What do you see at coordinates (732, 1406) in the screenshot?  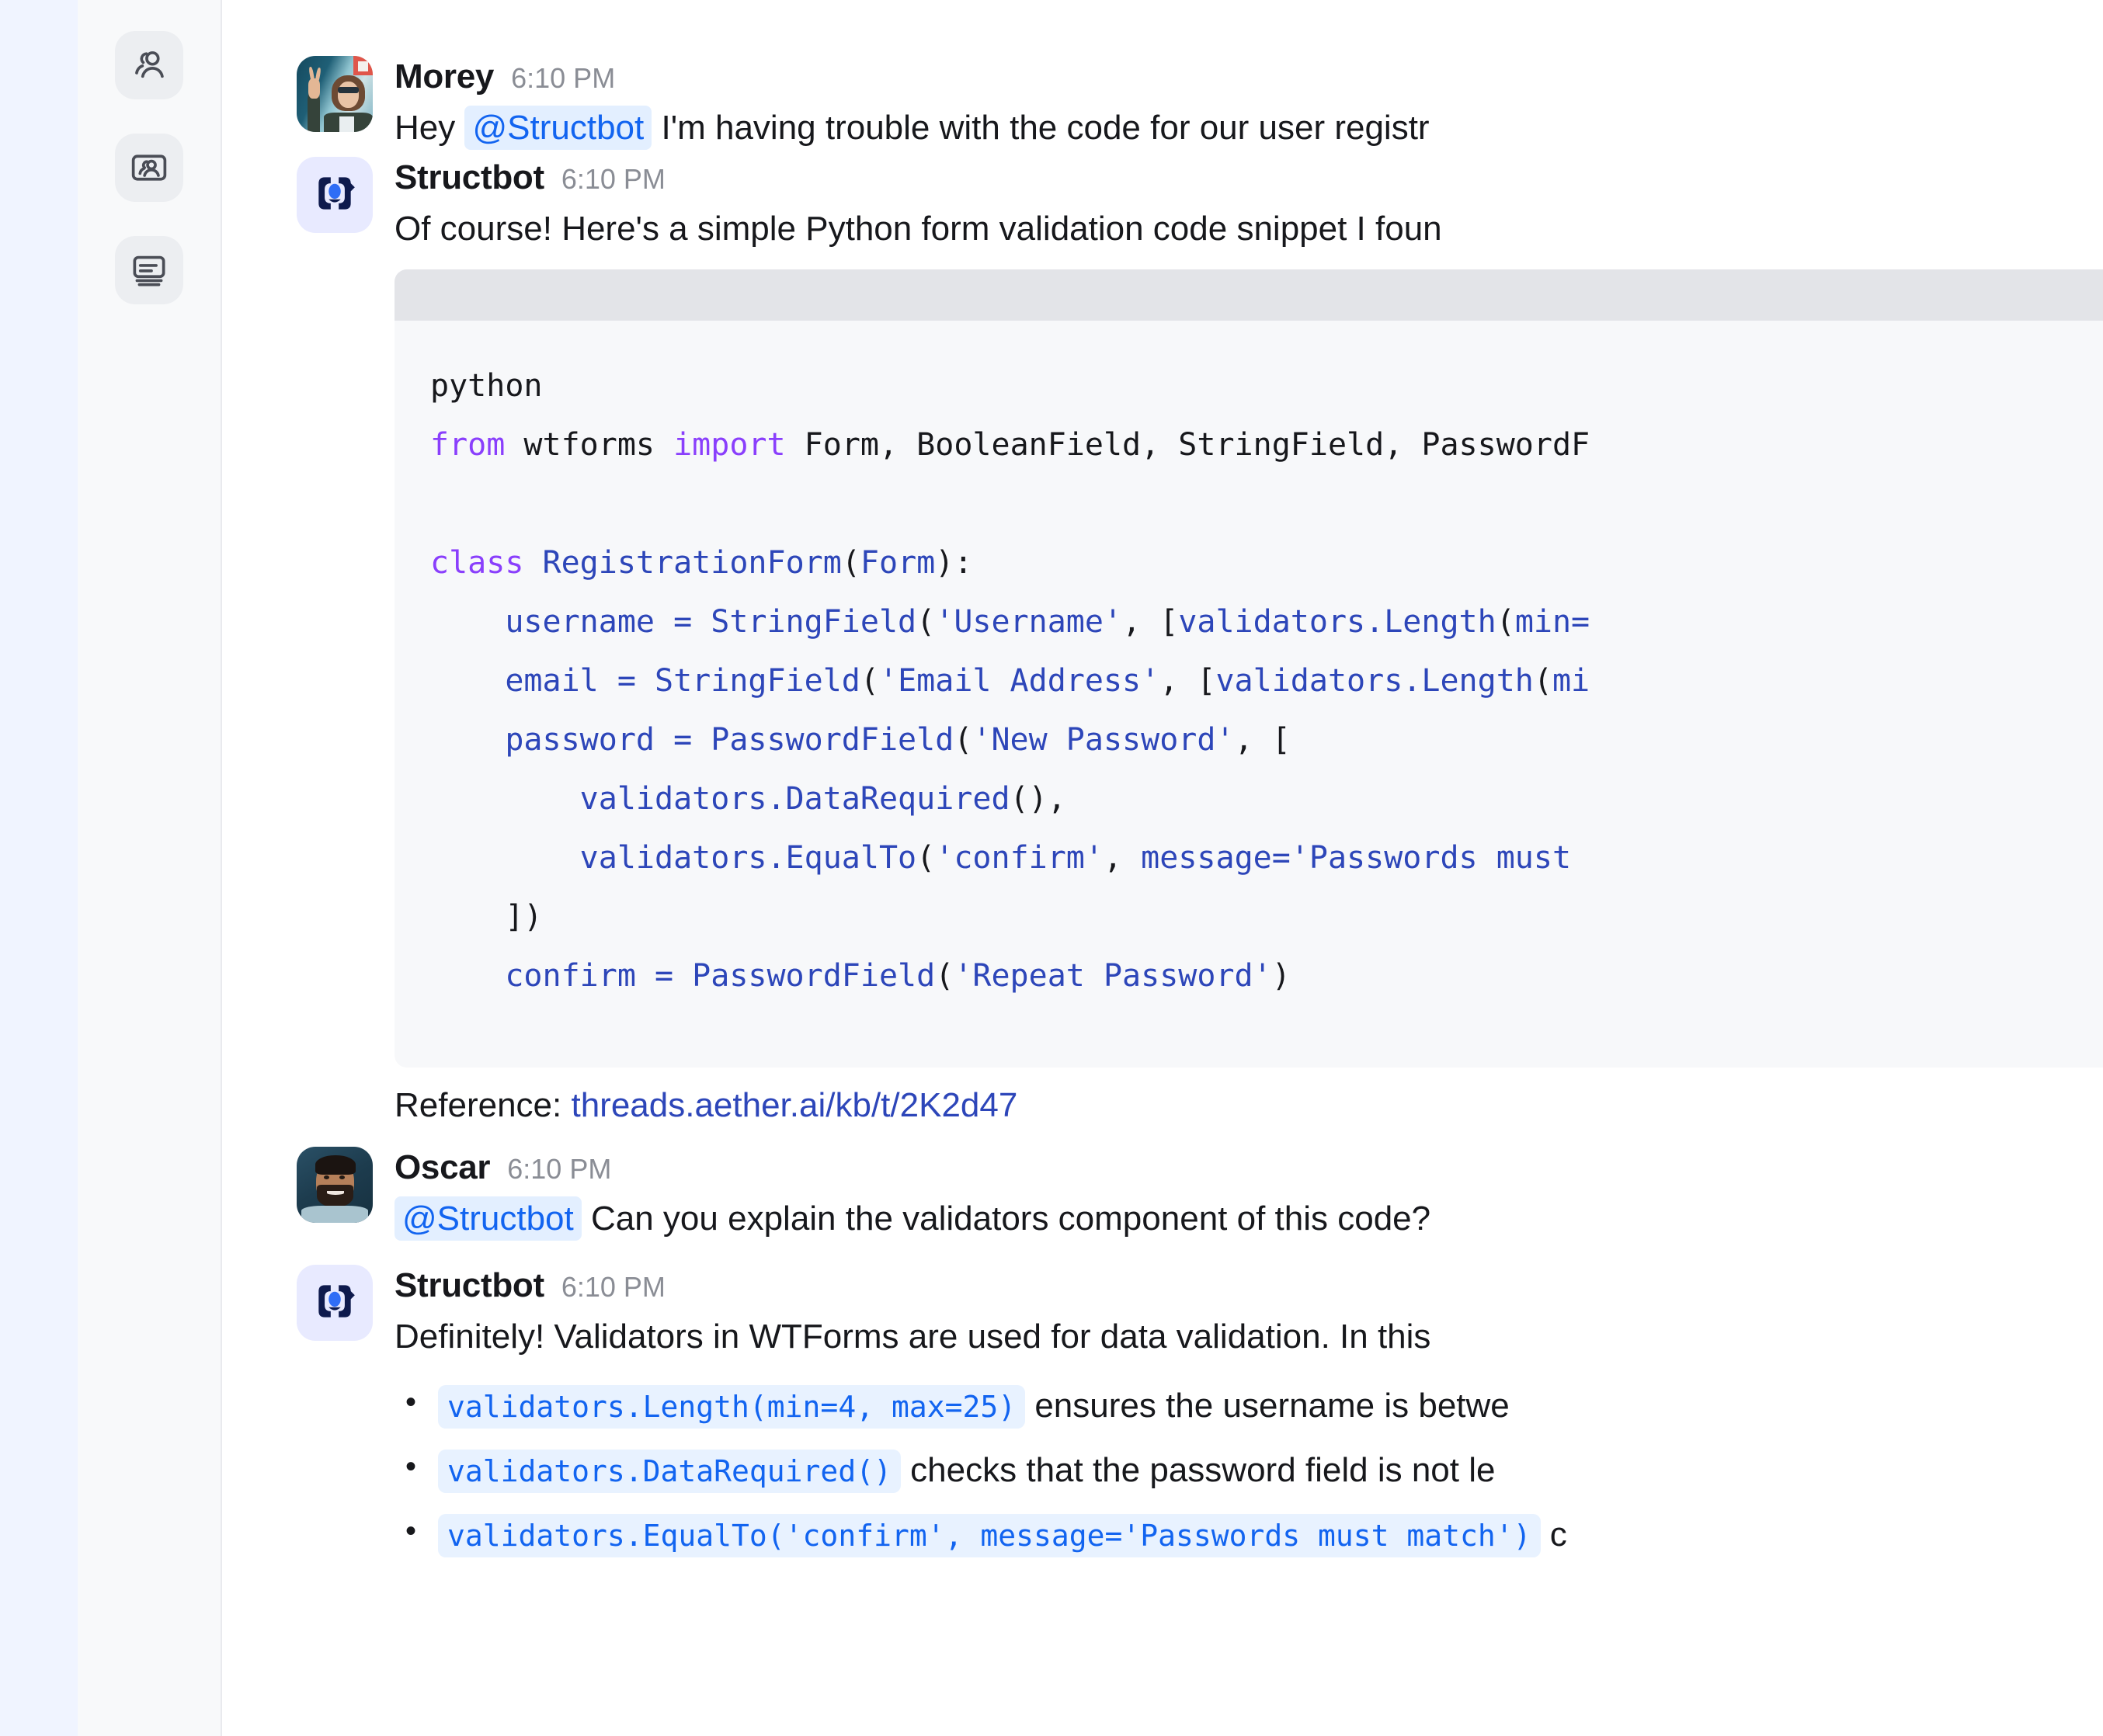 I see `inline-code: validators.Length(min=4, max=25)` at bounding box center [732, 1406].